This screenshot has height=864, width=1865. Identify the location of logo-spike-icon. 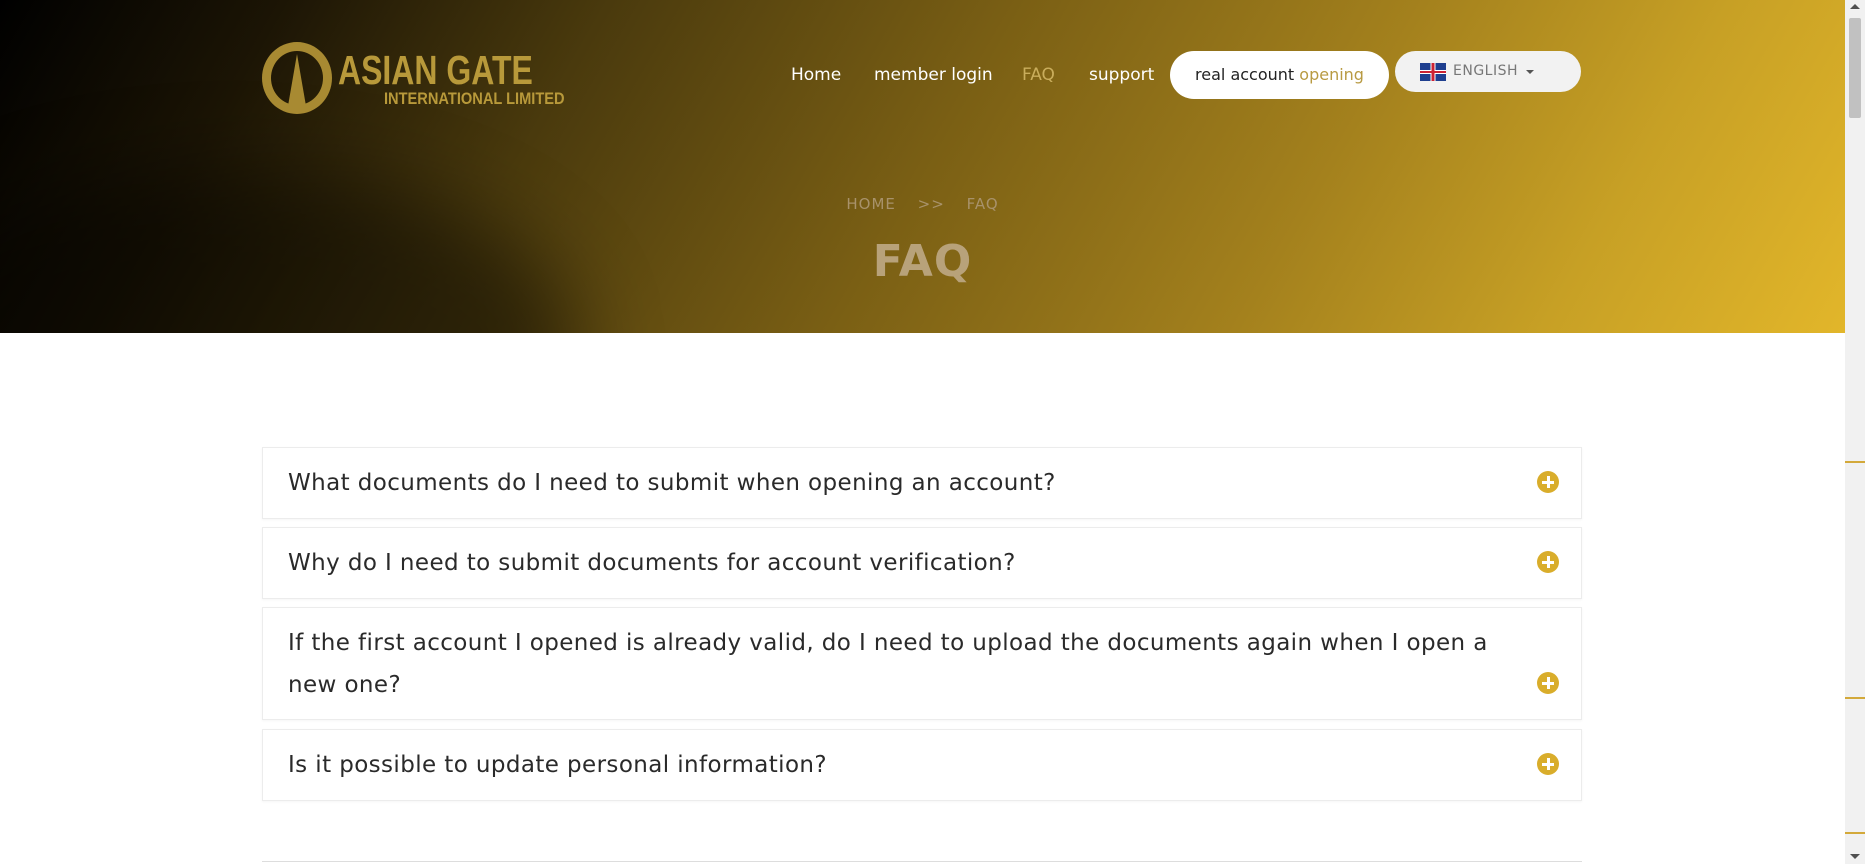
(297, 80).